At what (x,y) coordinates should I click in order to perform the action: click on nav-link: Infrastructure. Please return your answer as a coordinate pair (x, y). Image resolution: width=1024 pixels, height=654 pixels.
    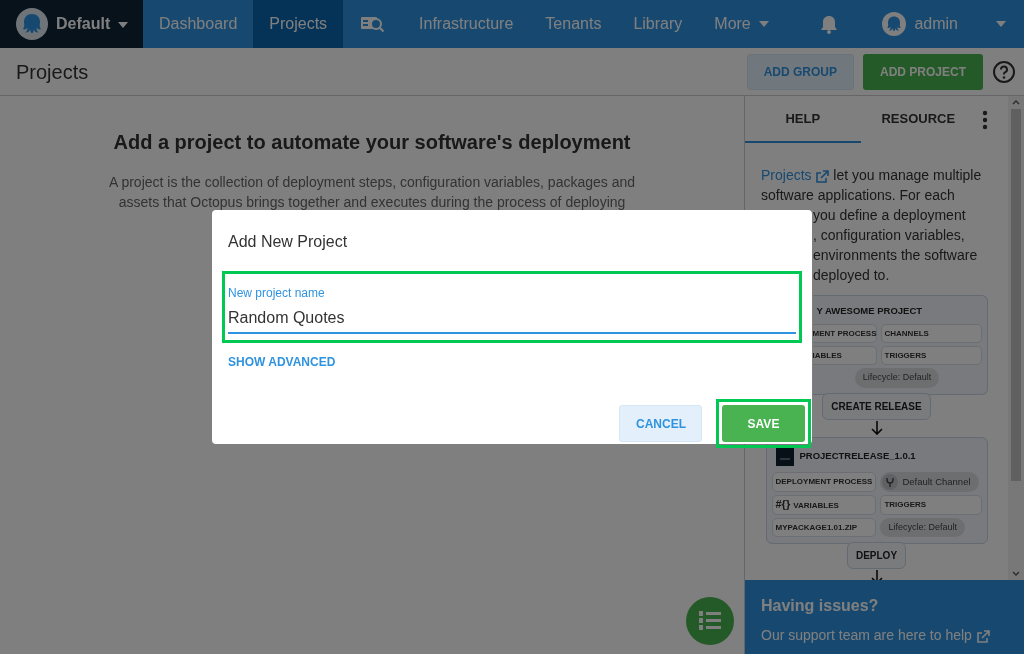
    Looking at the image, I should click on (466, 24).